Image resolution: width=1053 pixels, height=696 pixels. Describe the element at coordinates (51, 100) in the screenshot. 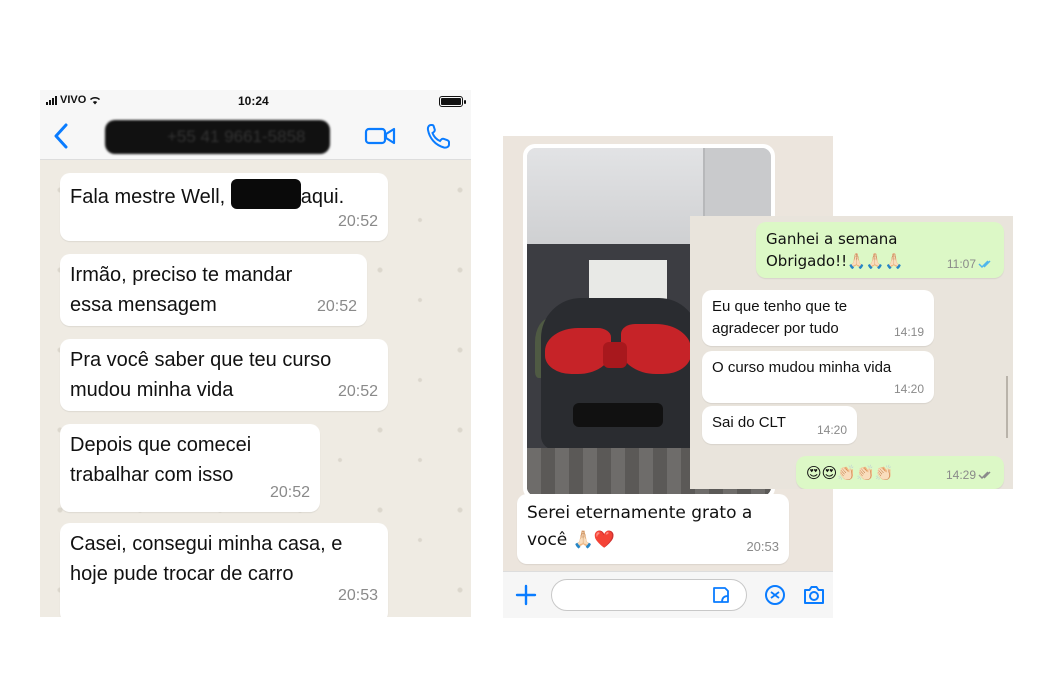

I see `signal-icon` at that location.